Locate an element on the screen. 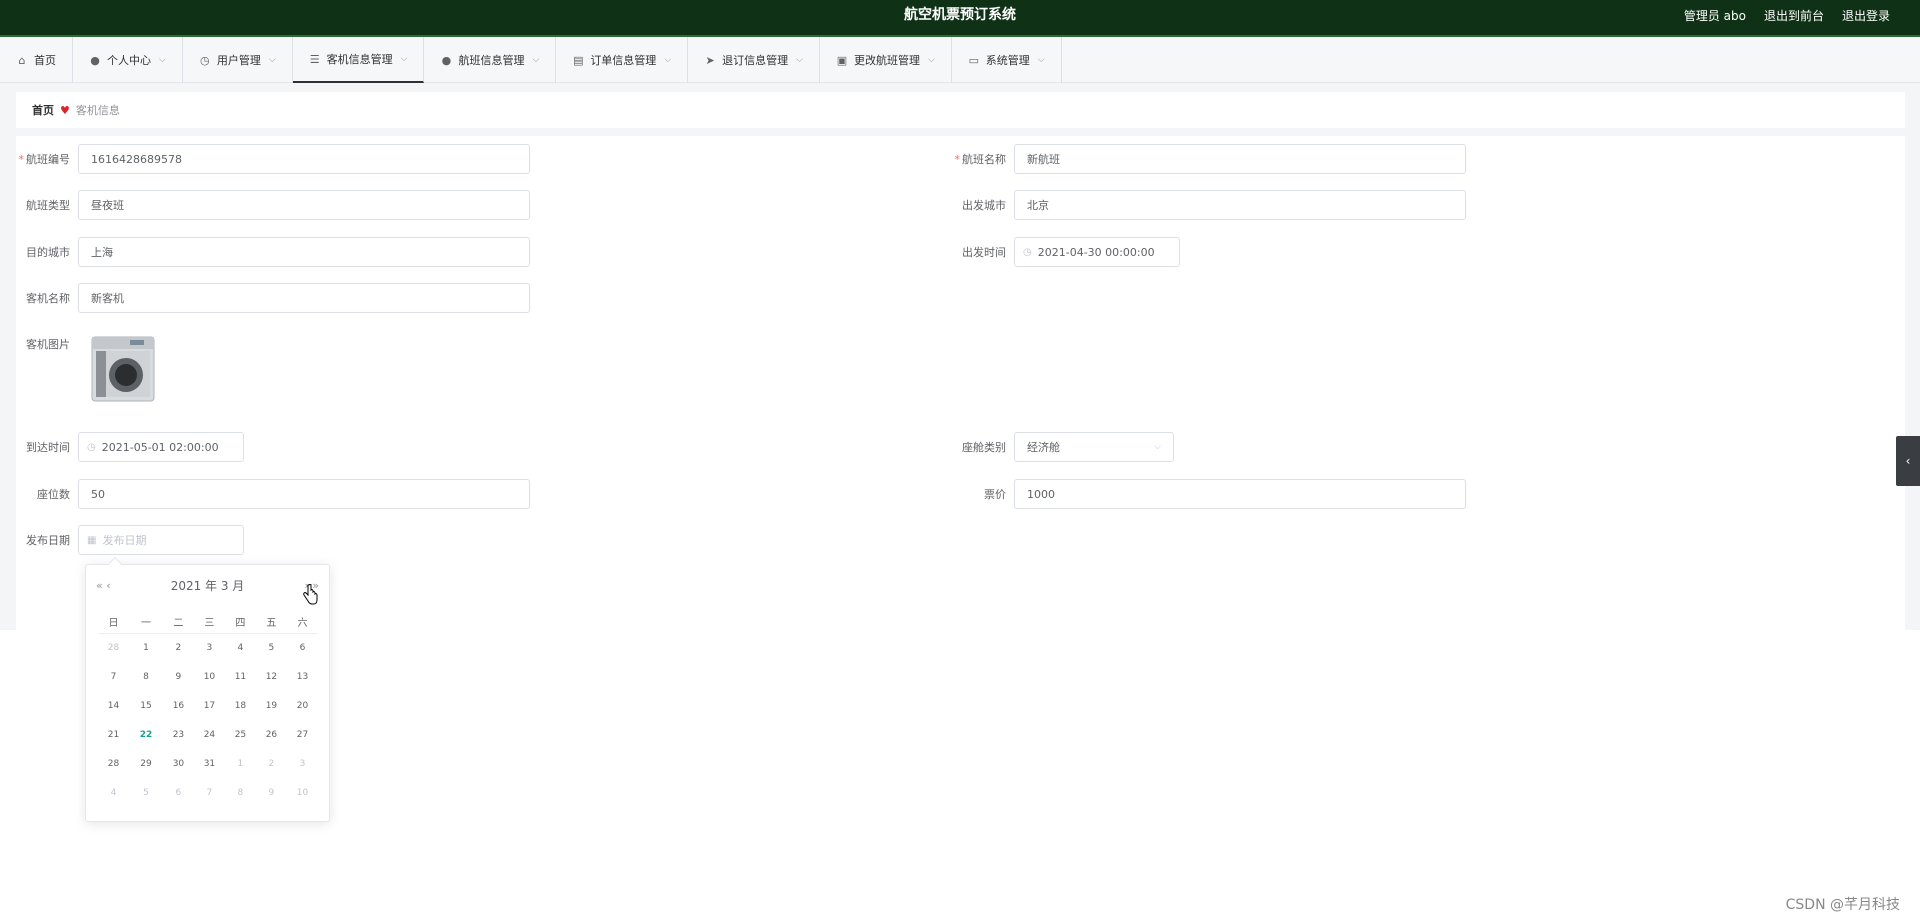 The image size is (1920, 922). menu-item-label: 用户管理 is located at coordinates (238, 60).